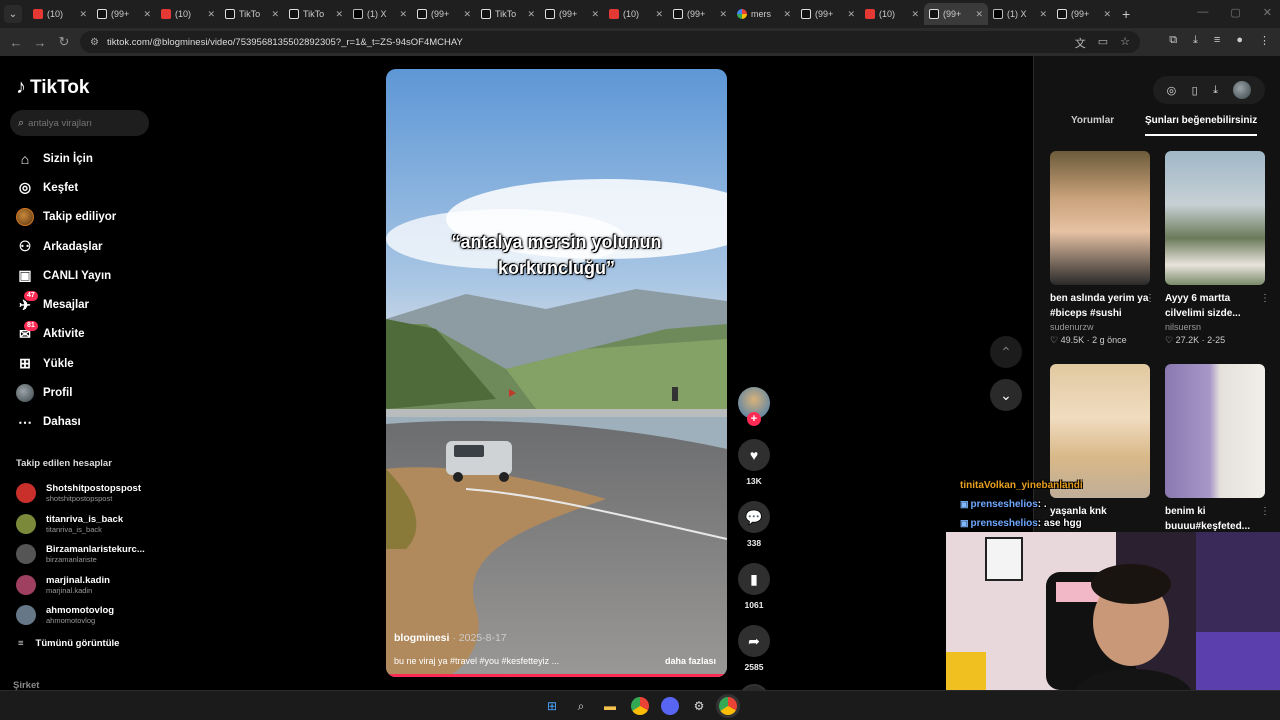 The image size is (1280, 720). I want to click on minimize-icon: —, so click(1202, 12).